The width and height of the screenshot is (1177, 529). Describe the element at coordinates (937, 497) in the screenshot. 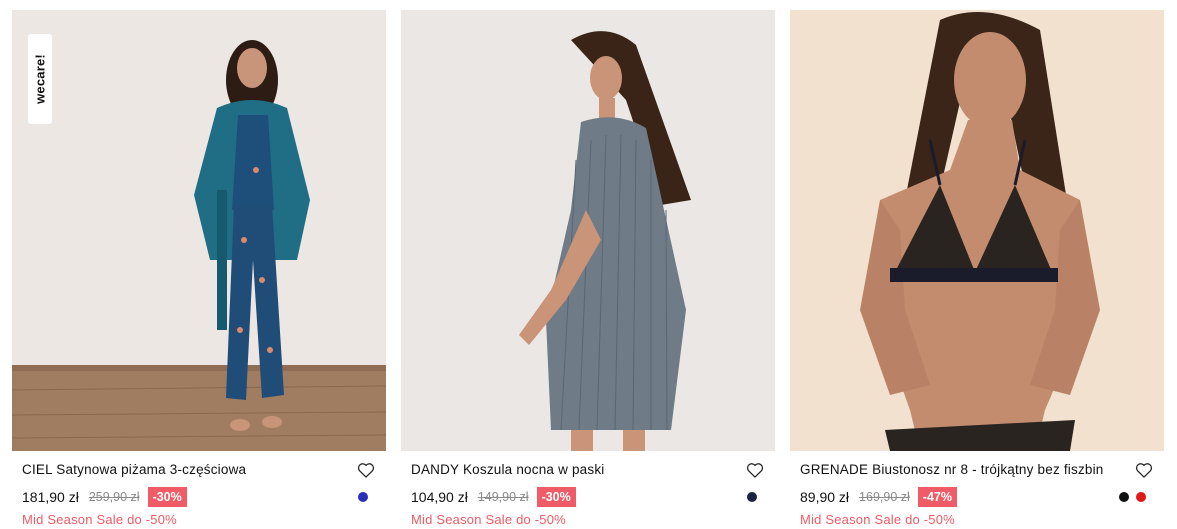

I see `discount-badge: -47%` at that location.